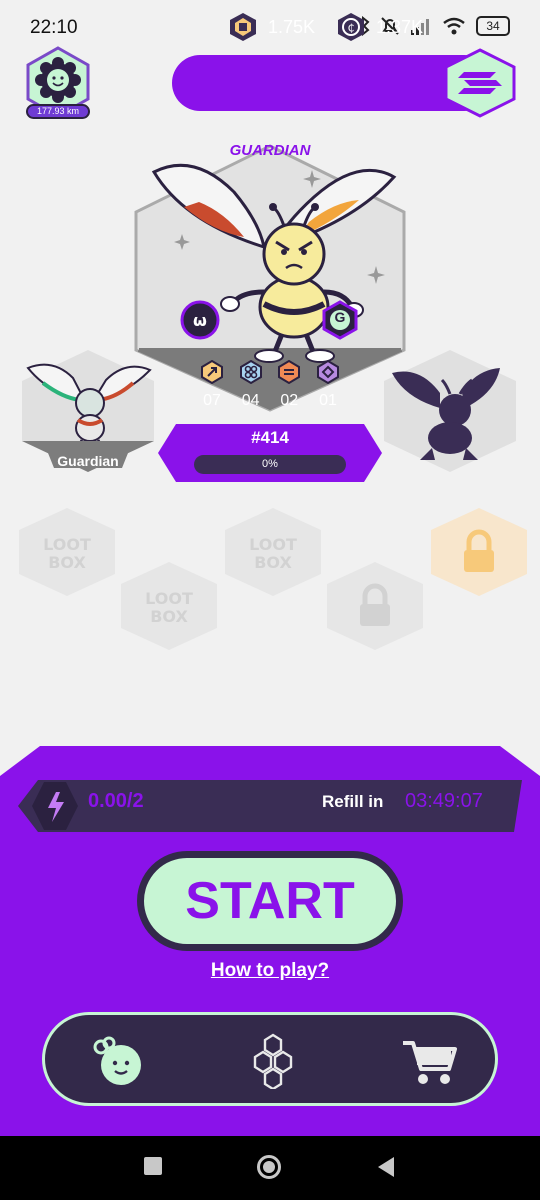  What do you see at coordinates (450, 411) in the screenshot?
I see `next-character-card` at bounding box center [450, 411].